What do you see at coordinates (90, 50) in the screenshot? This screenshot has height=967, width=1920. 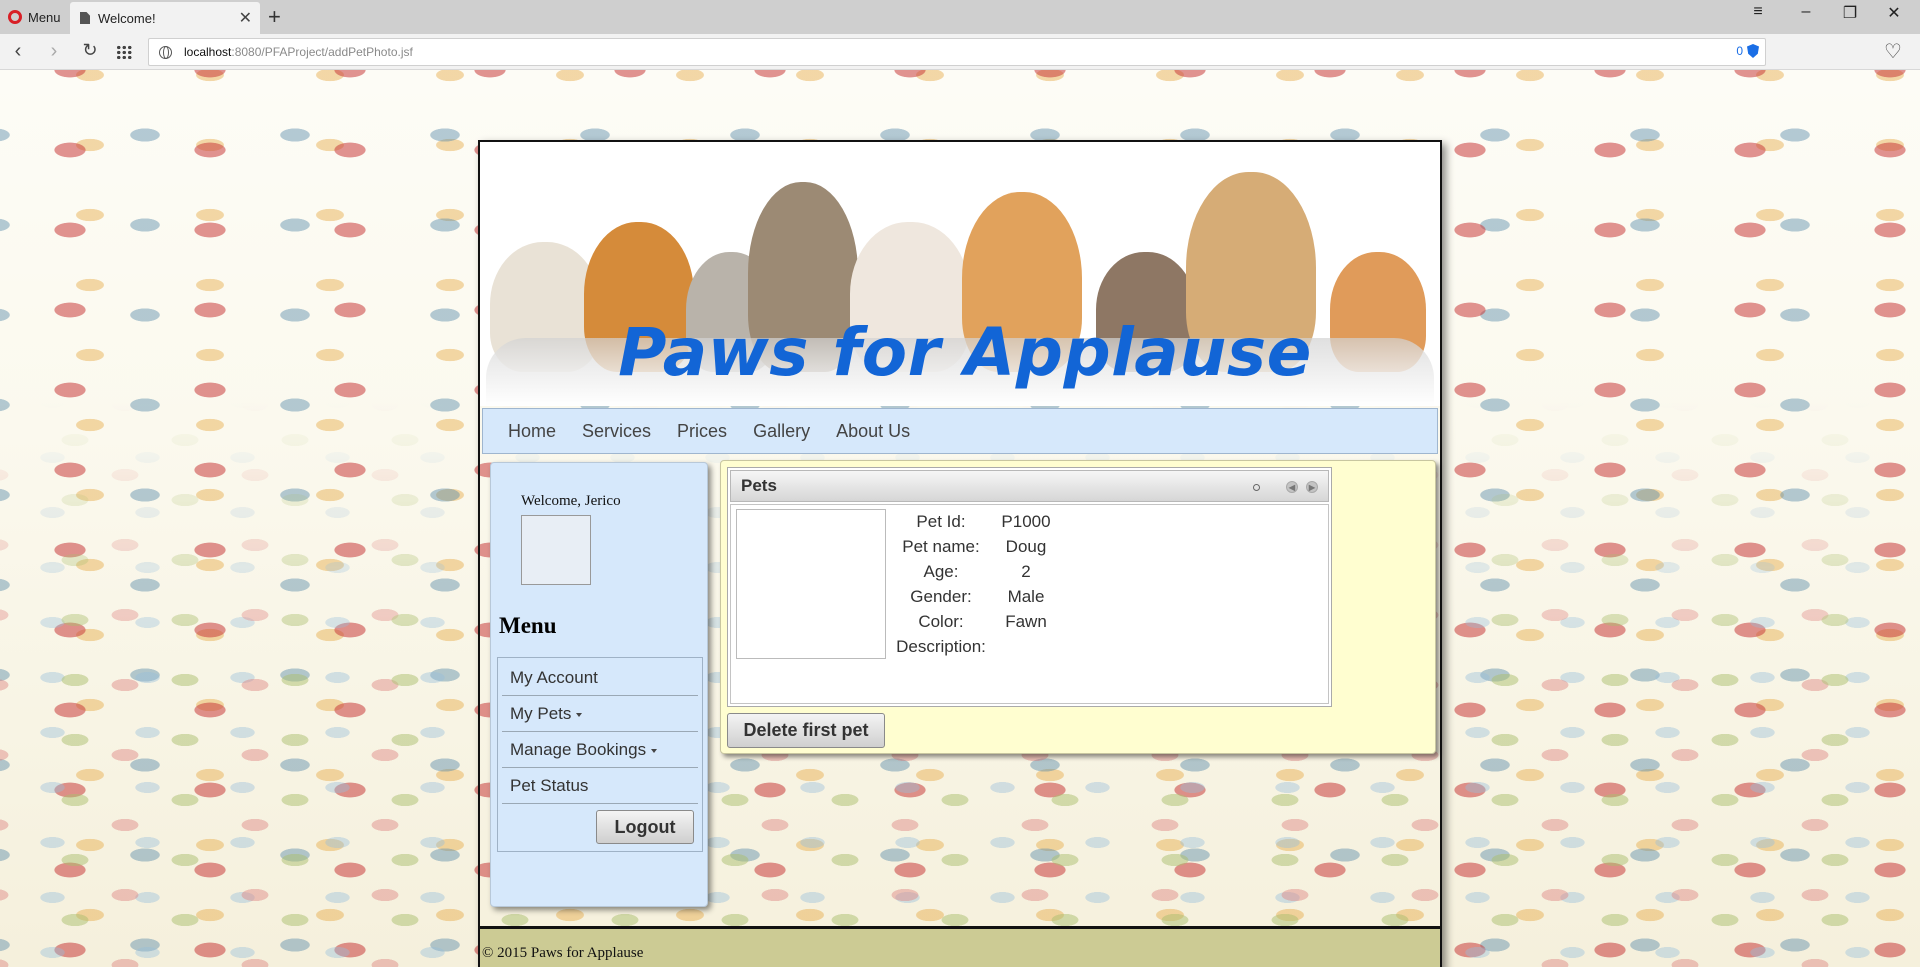 I see `reload-icon: ↻` at bounding box center [90, 50].